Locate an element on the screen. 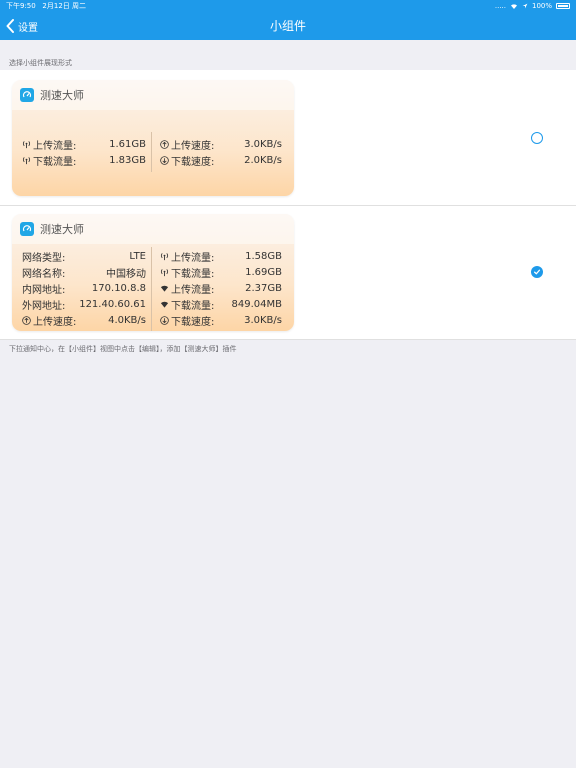 This screenshot has width=576, height=768. stat-value: 170.10.8.8 is located at coordinates (118, 288).